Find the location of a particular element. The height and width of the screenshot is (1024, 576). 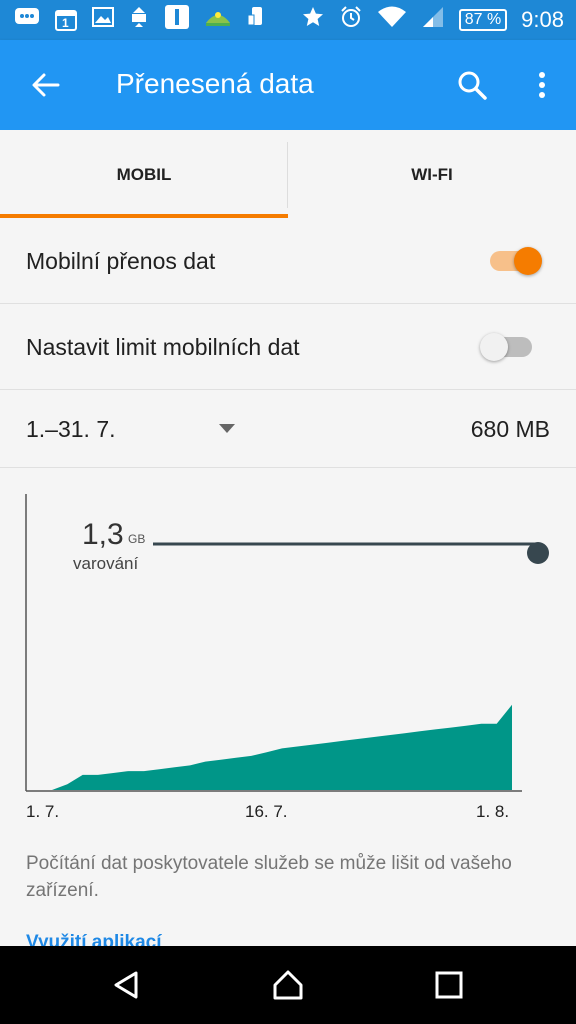

navigation-bar is located at coordinates (288, 985).